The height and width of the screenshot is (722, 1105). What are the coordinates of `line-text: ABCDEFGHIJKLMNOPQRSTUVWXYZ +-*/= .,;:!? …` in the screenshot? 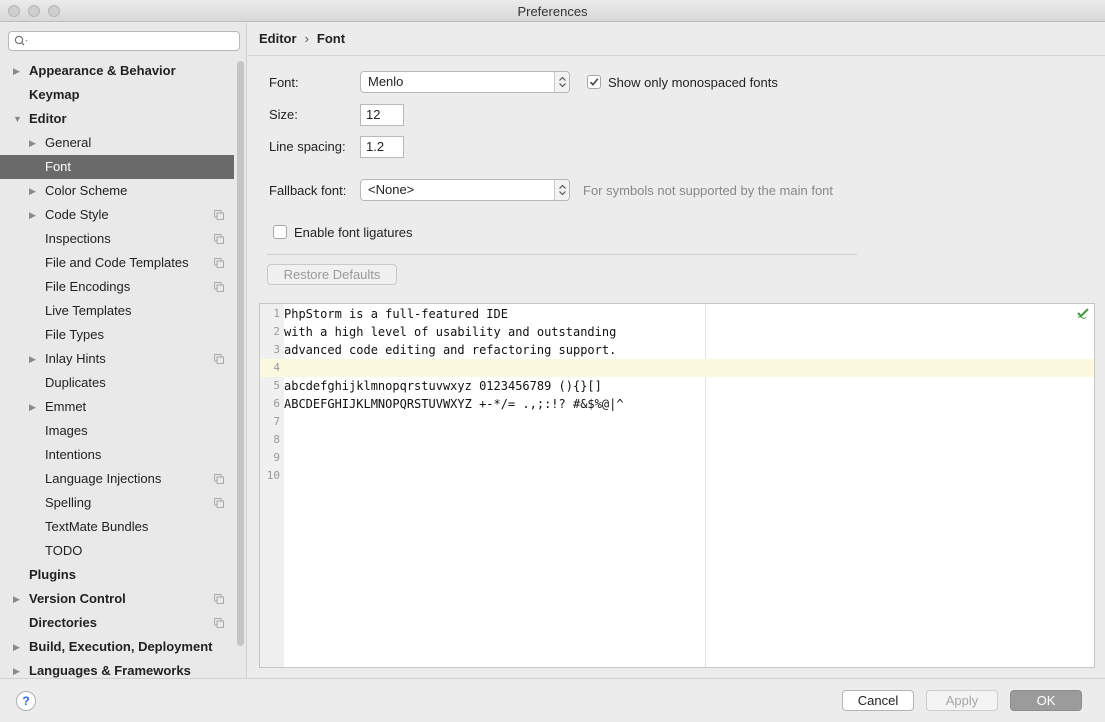 It's located at (454, 404).